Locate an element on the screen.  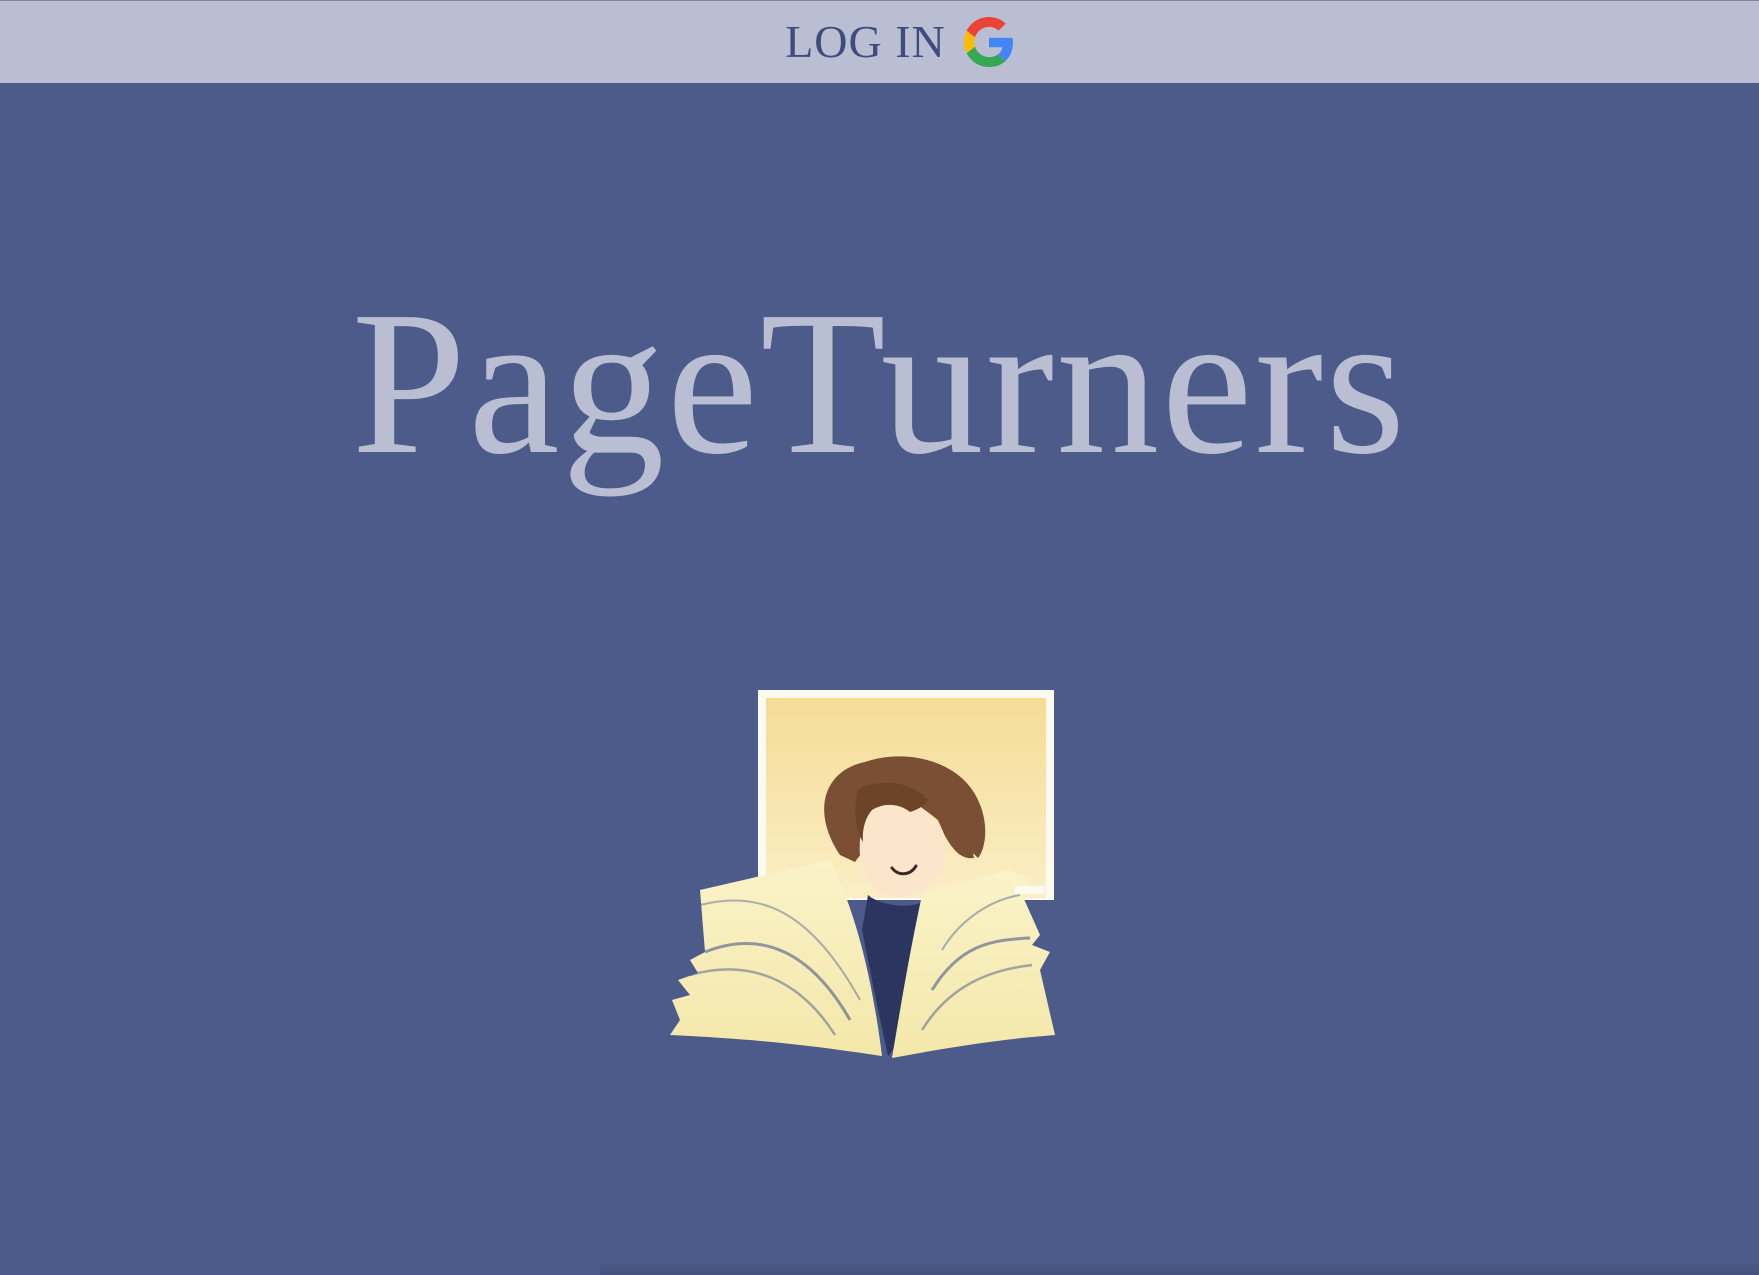
google-login-button: LOG IN is located at coordinates (899, 42).